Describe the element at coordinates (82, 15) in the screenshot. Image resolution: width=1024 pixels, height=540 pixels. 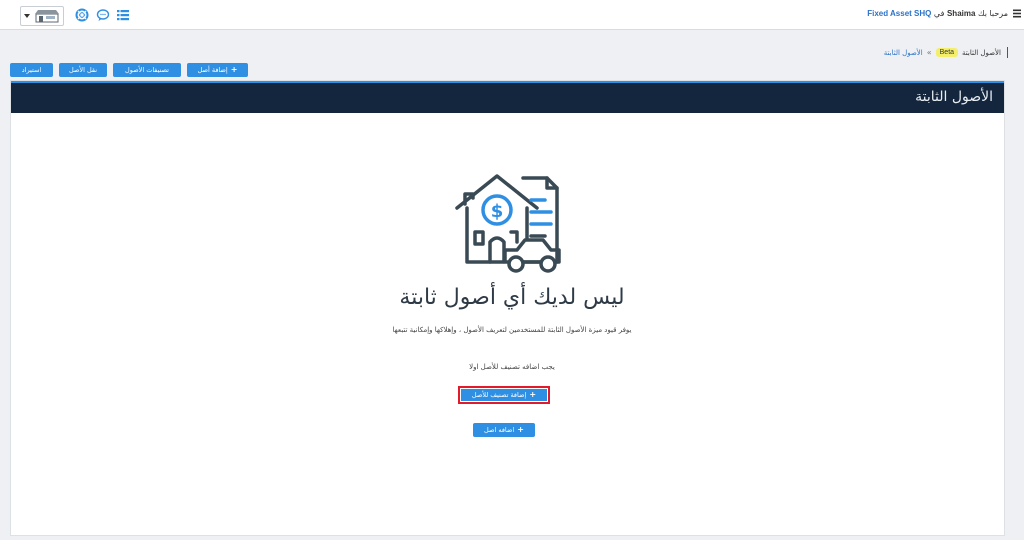
I see `support-lifebuoy-icon` at that location.